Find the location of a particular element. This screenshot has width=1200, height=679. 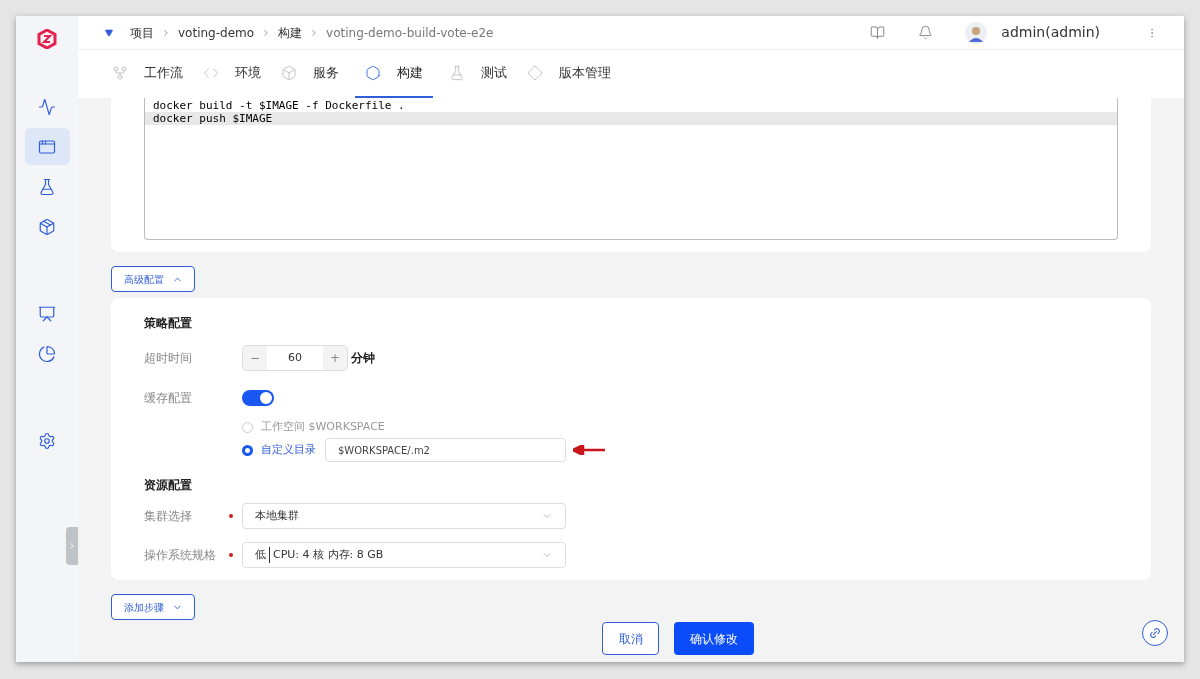

user-name: admin(admin) is located at coordinates (1050, 32).